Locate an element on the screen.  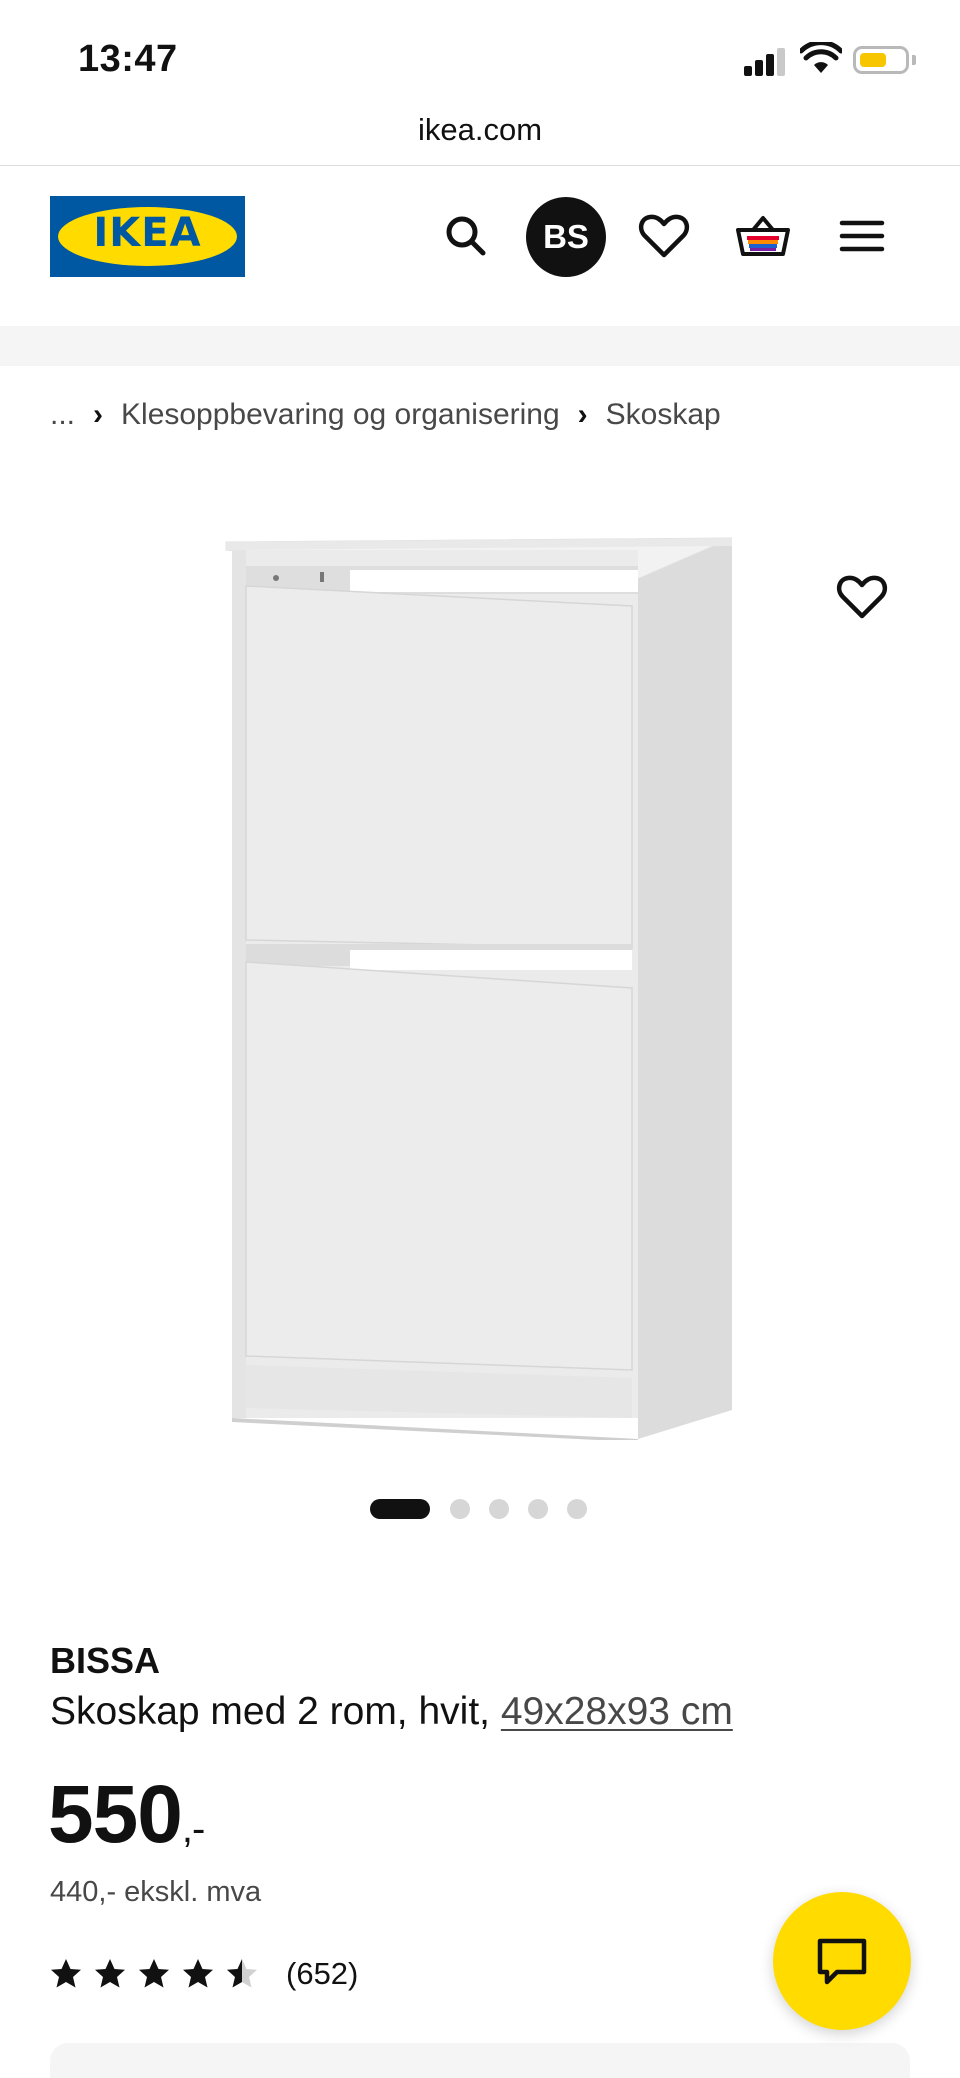
chat-icon is located at coordinates (842, 1961).